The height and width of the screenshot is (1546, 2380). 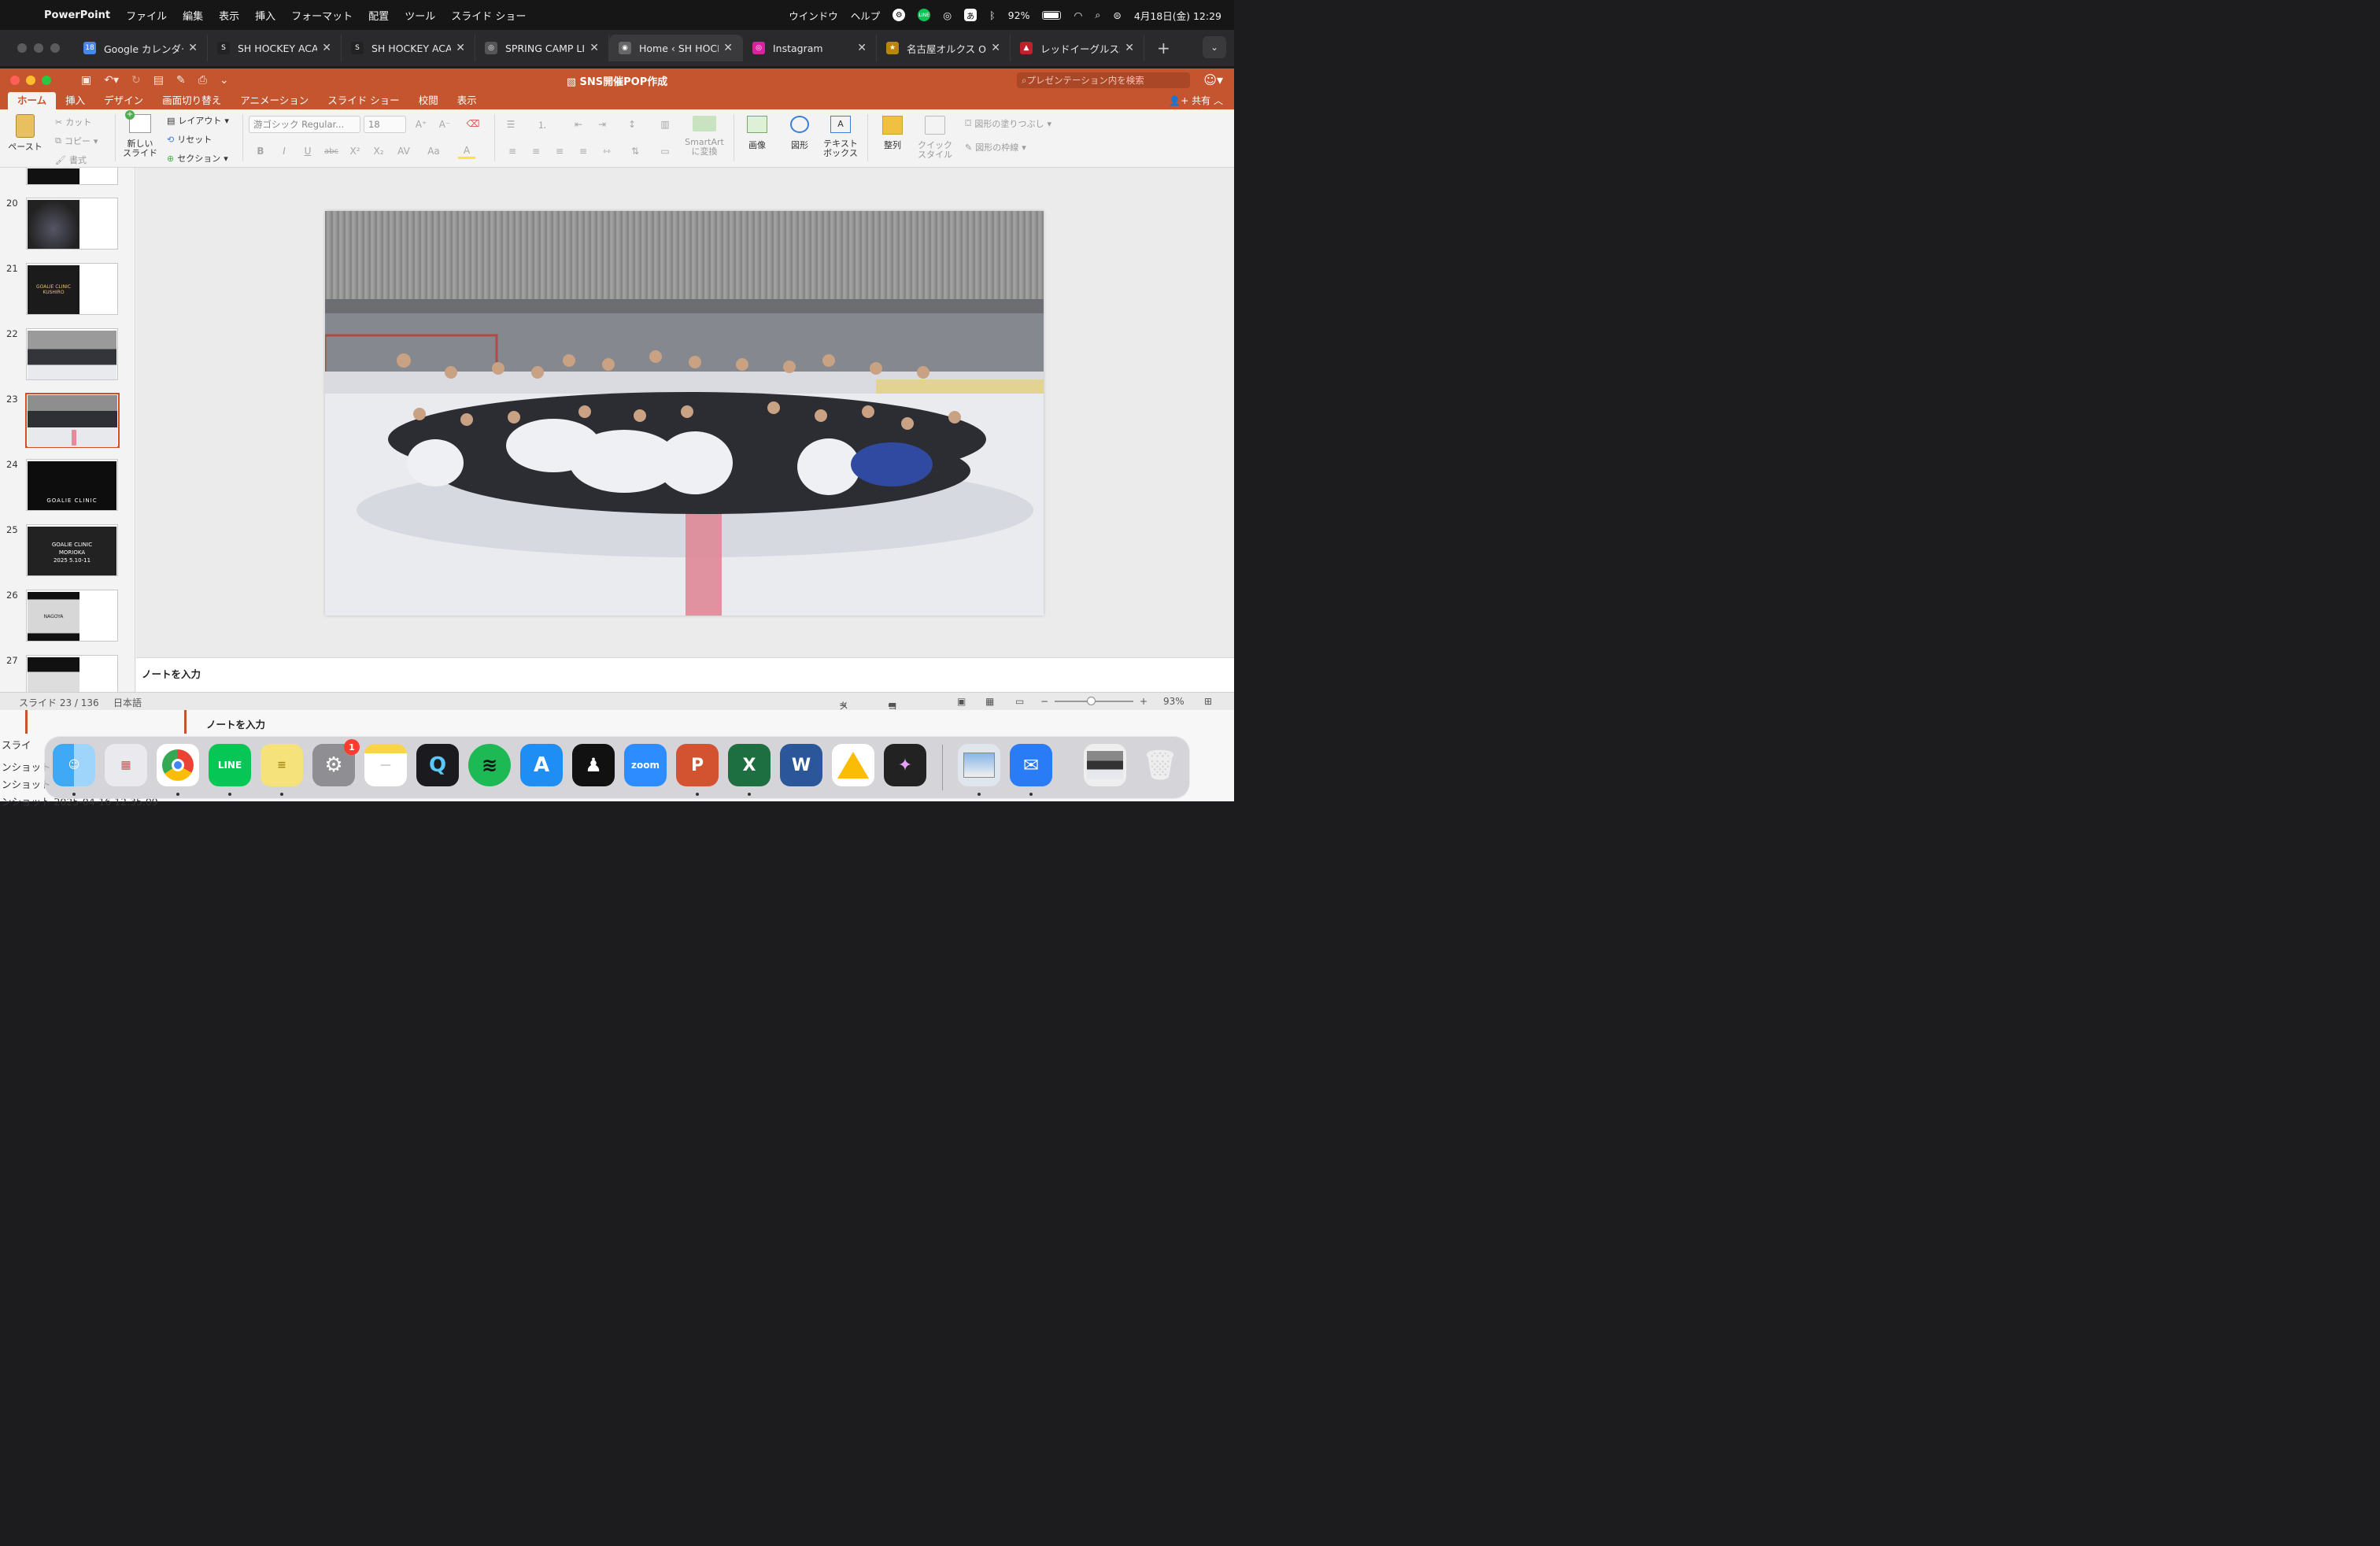 I want to click on davinci-resolve-icon: ✦, so click(x=905, y=765).